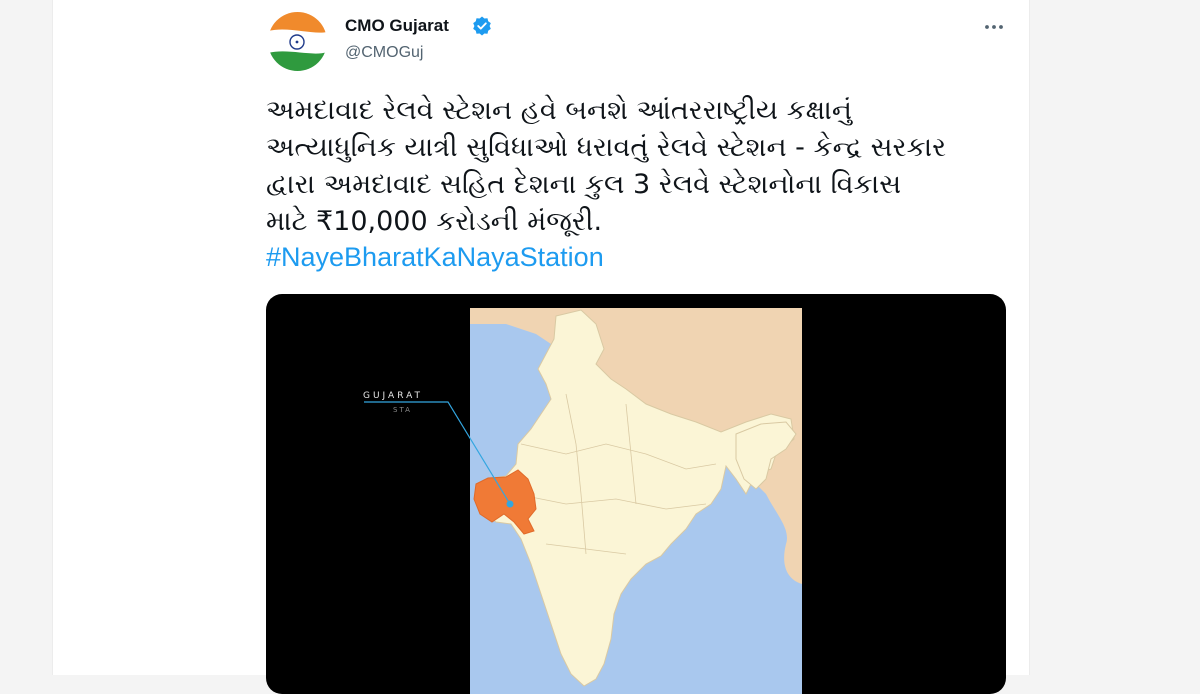 The image size is (1200, 694). I want to click on author-name: CMO Gujarat, so click(397, 26).